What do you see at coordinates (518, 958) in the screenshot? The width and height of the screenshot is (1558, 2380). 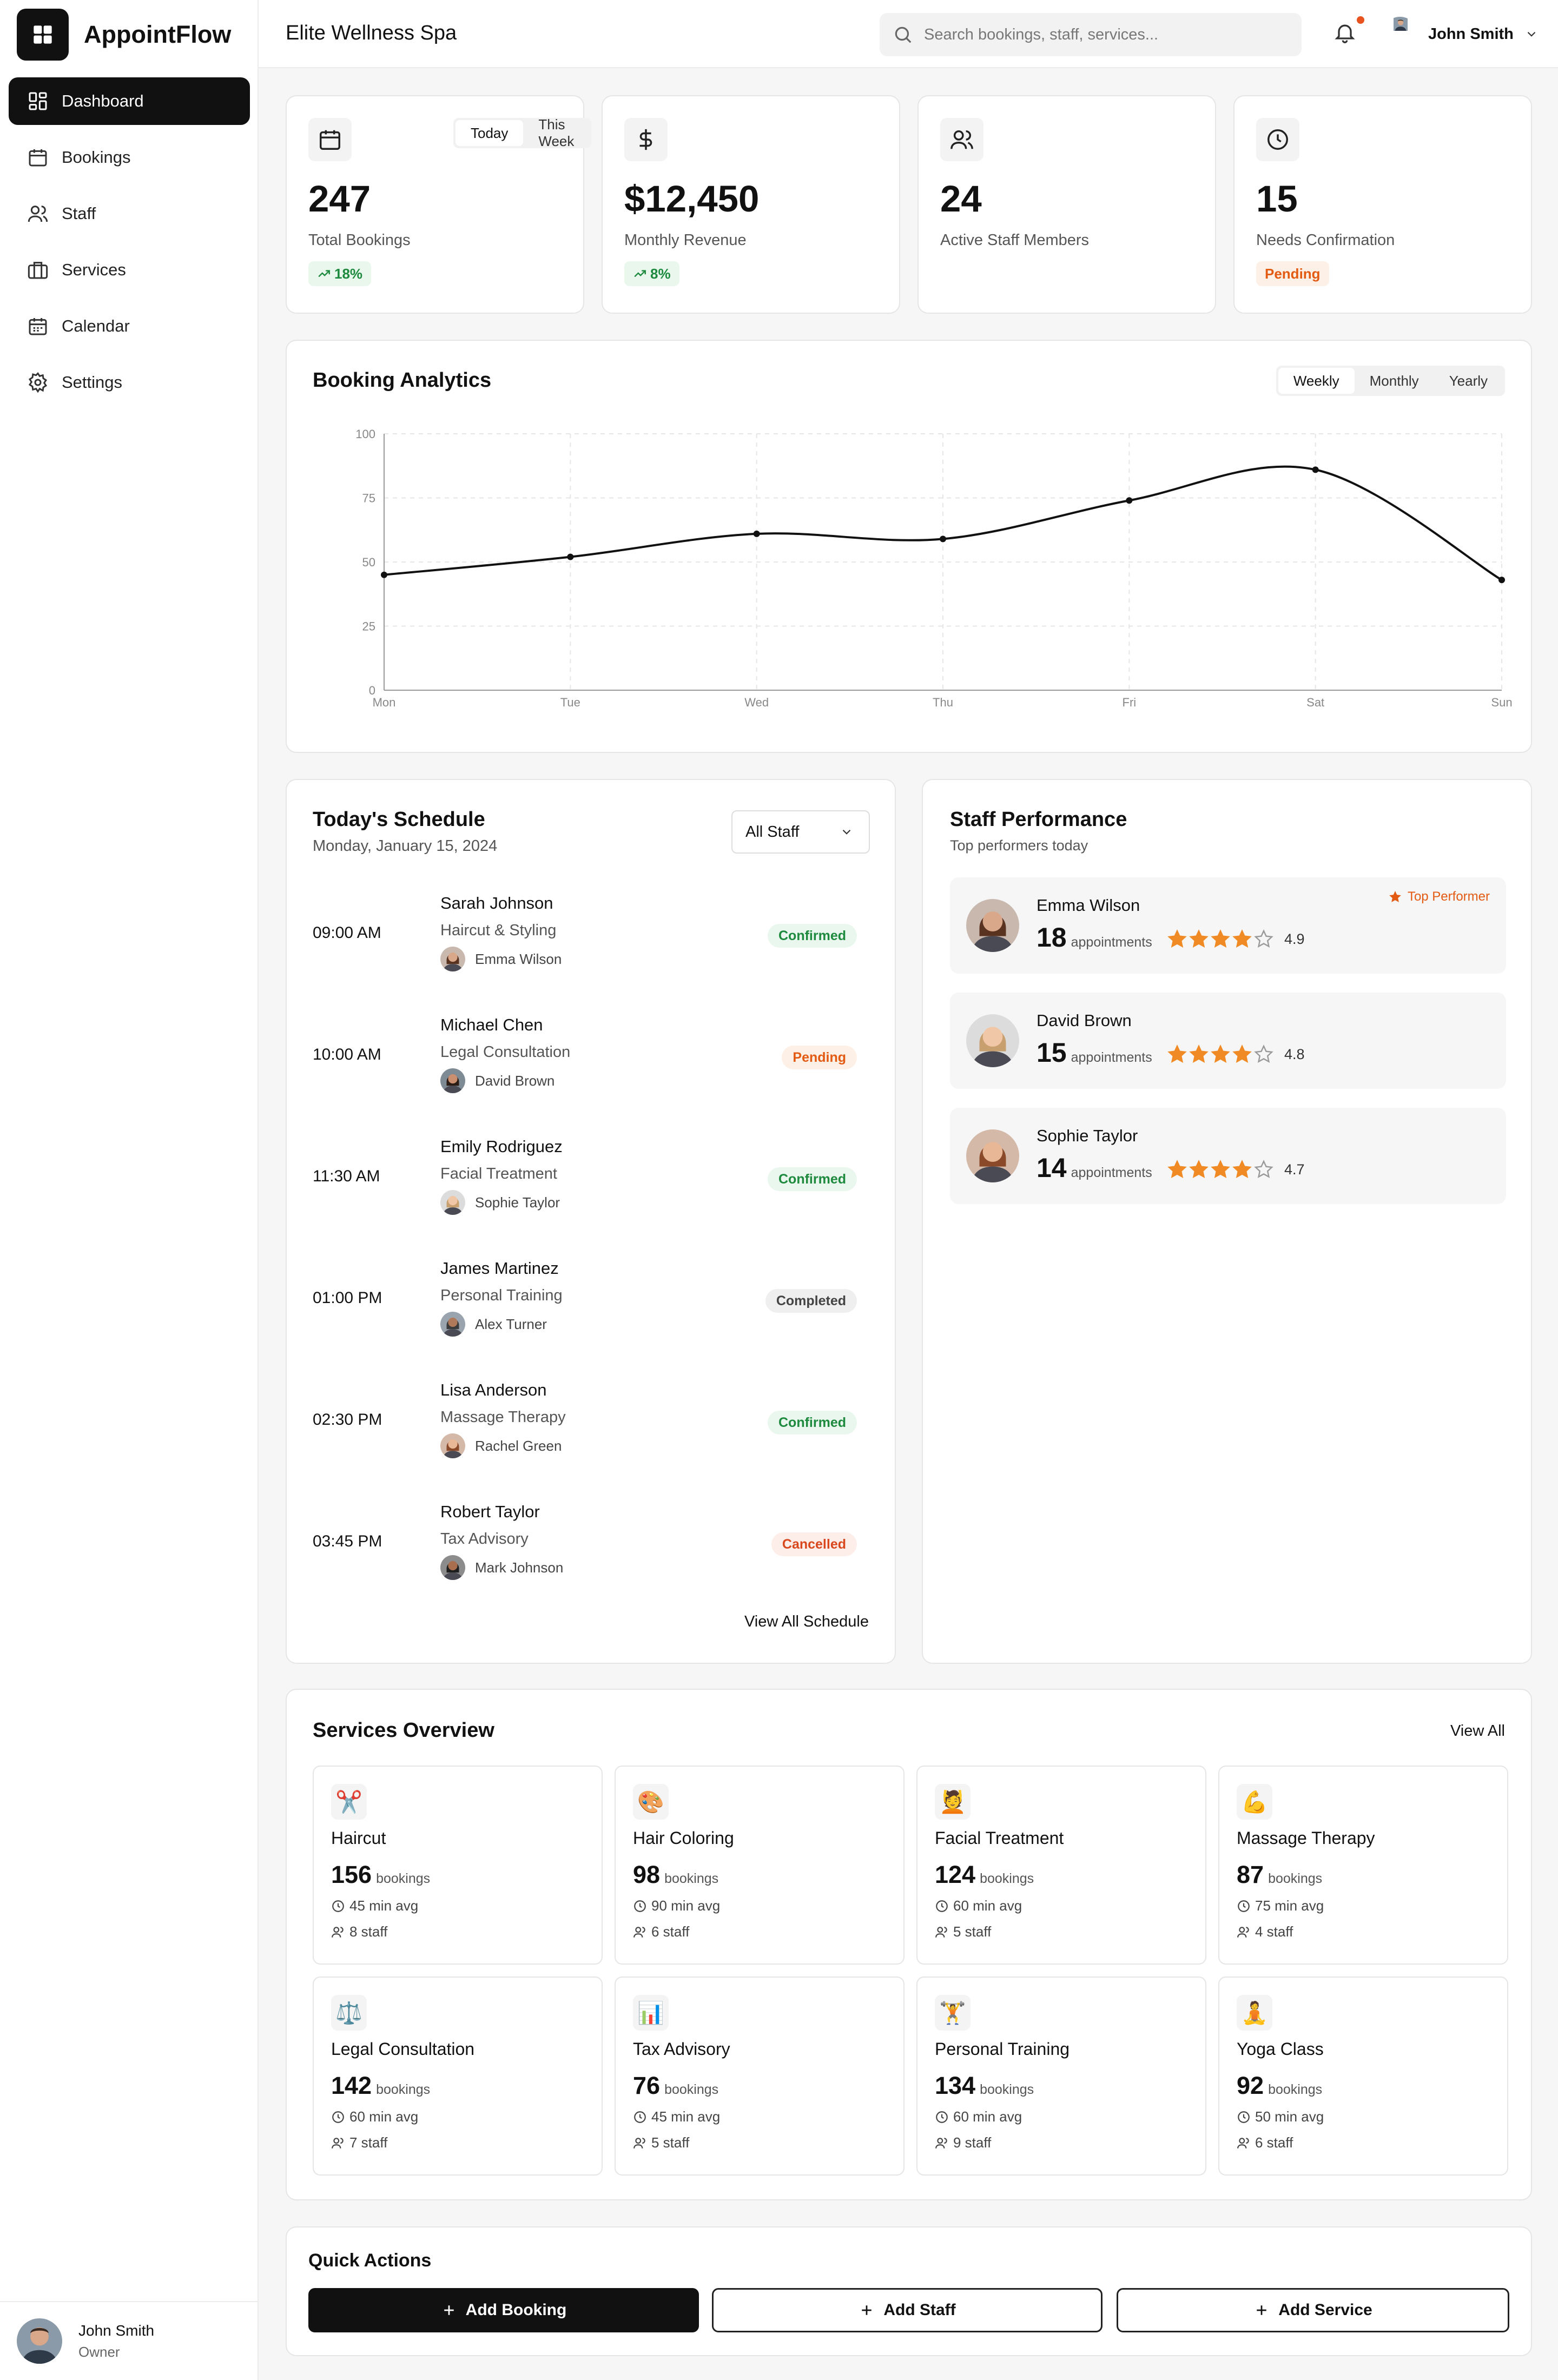 I see `staff-name: Emma Wilson` at bounding box center [518, 958].